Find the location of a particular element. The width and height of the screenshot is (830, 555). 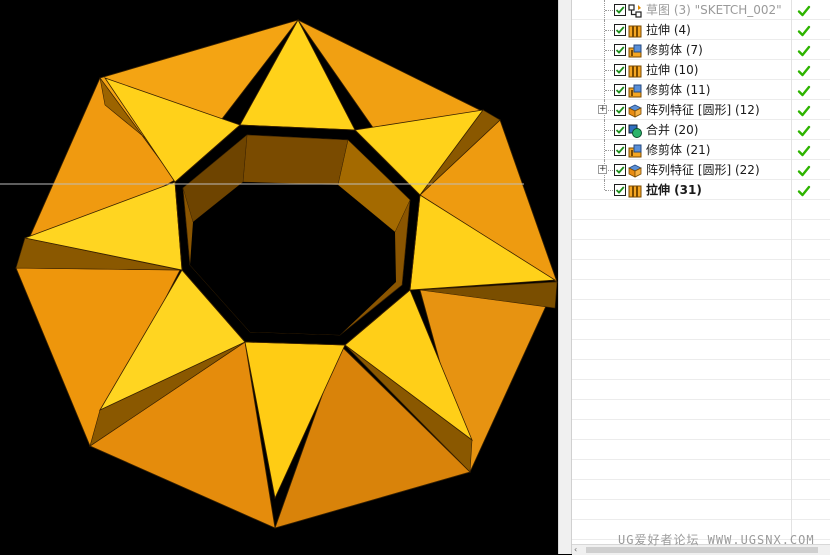

tree-row: 合并 (20) is located at coordinates (701, 130).